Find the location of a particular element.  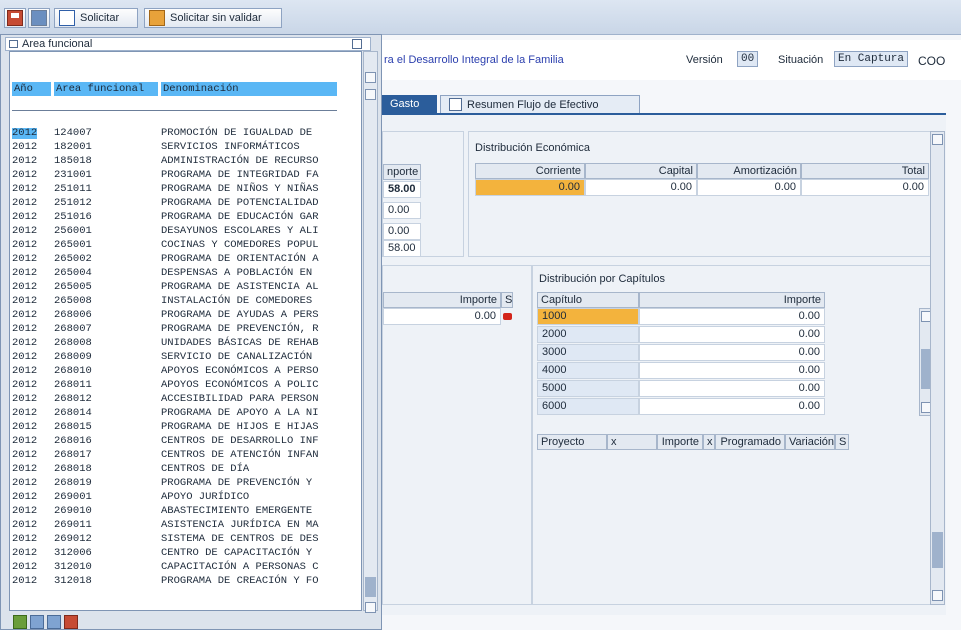

denominacion-cell: PROGRAMA DE INTEGRIDAD FA is located at coordinates (240, 175).